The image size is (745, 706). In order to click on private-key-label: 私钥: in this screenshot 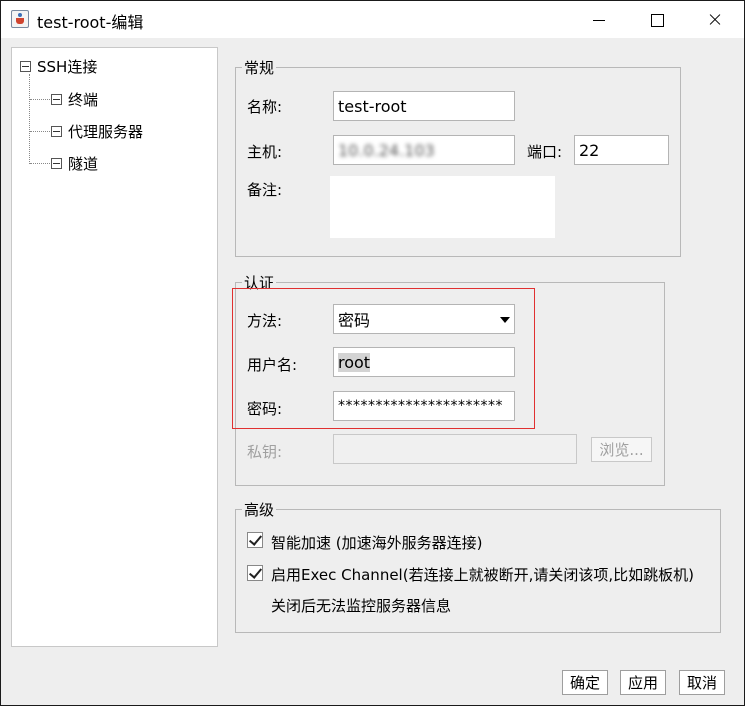, I will do `click(265, 452)`.